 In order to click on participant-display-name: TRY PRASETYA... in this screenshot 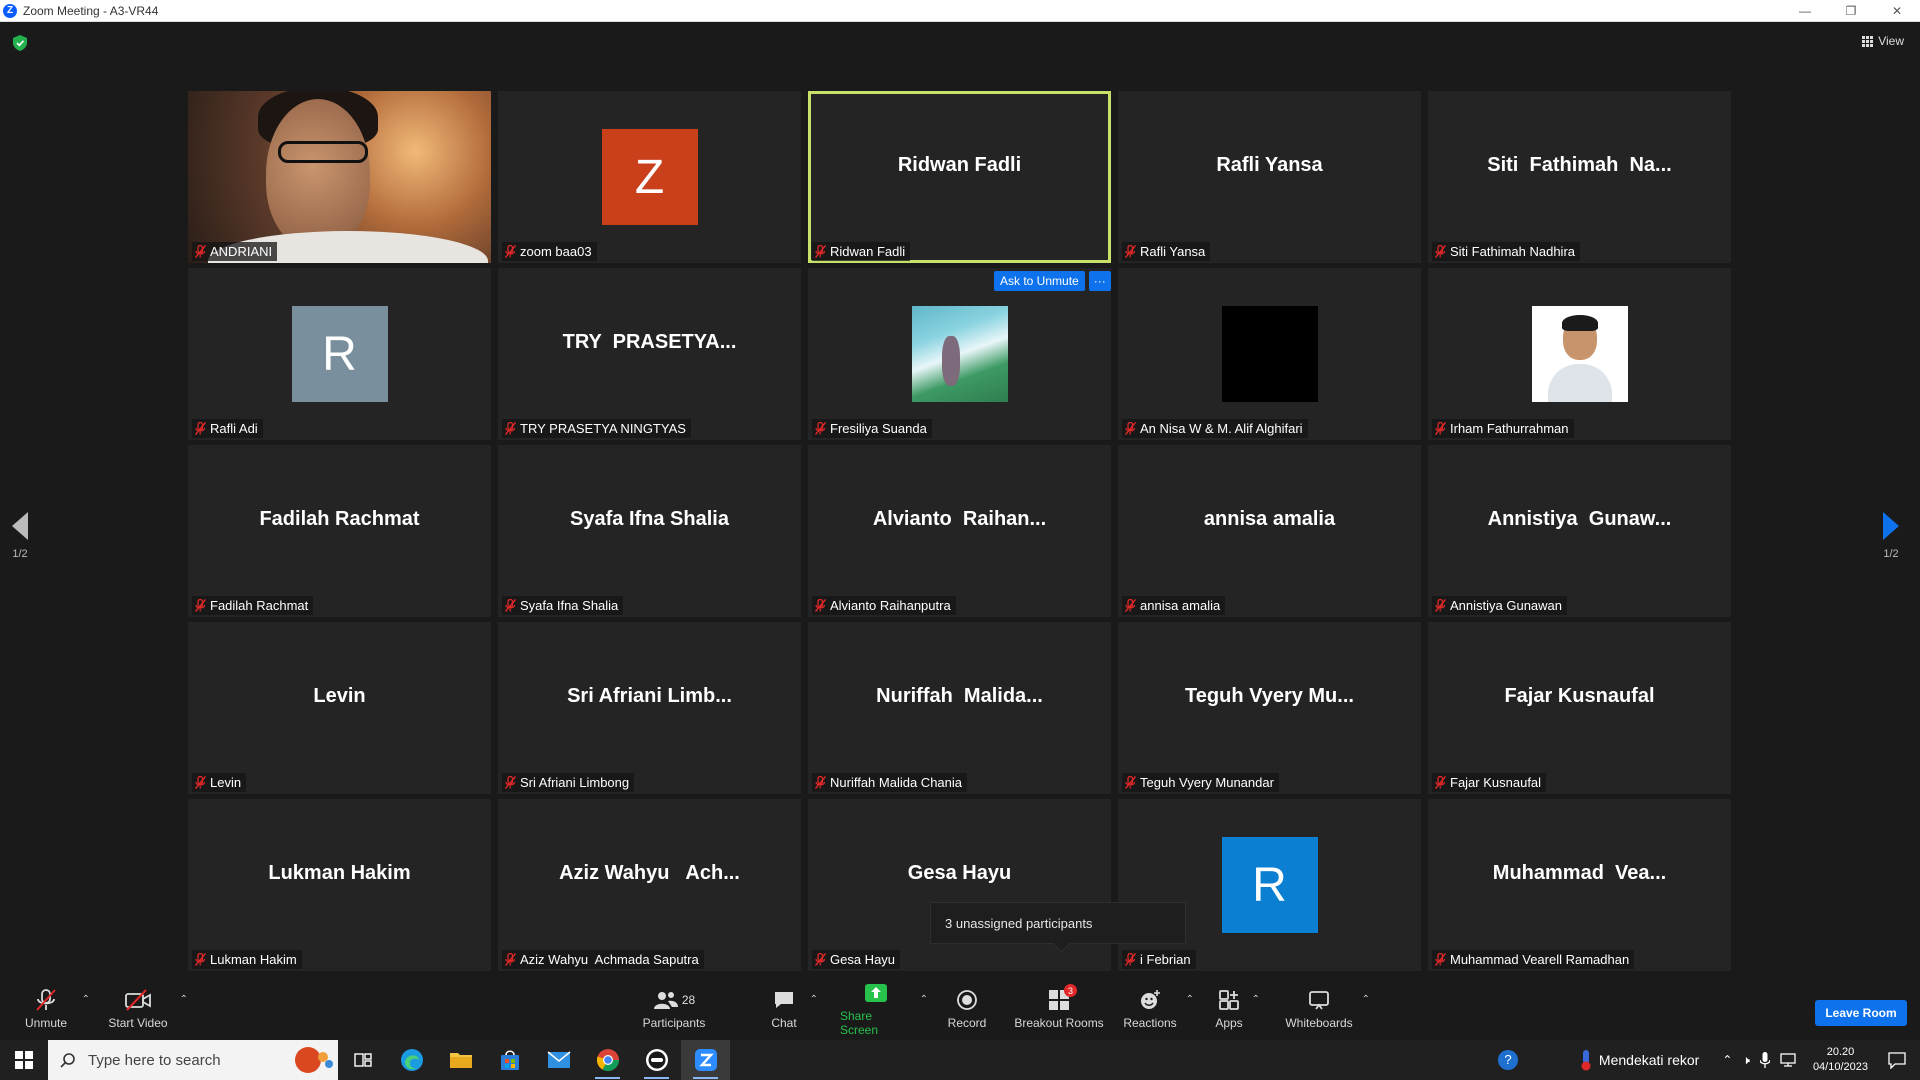, I will do `click(649, 341)`.